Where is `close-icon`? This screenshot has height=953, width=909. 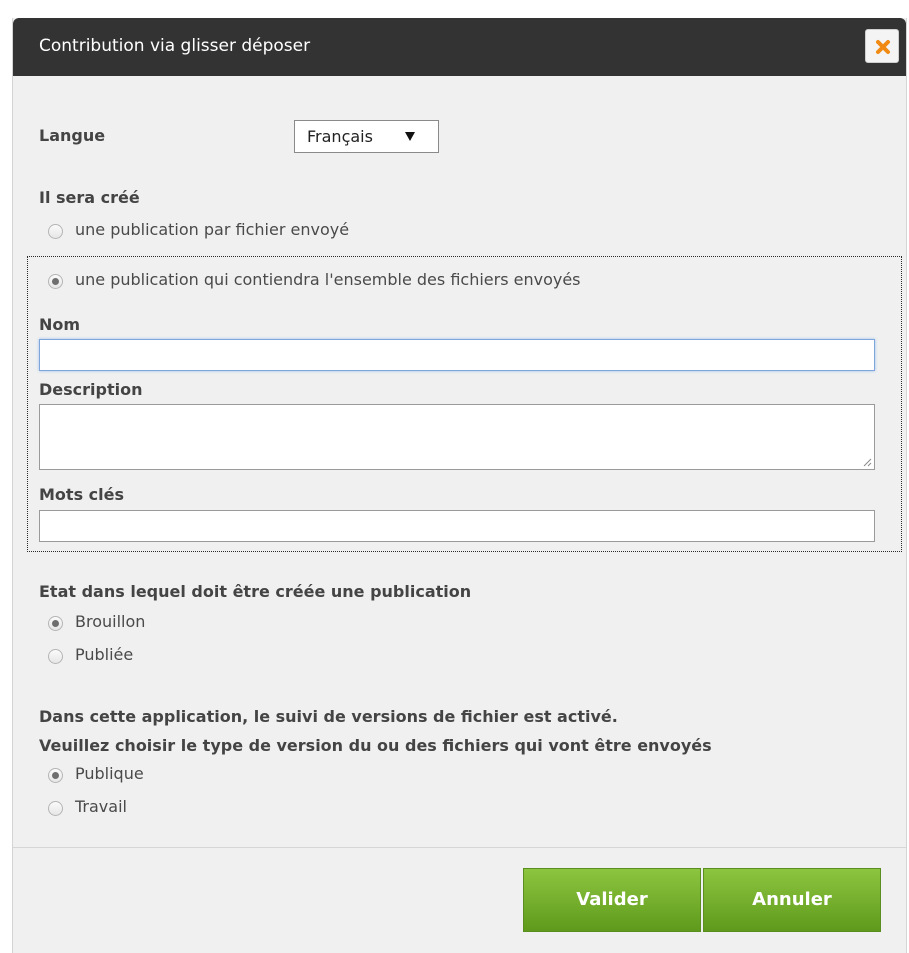
close-icon is located at coordinates (883, 47).